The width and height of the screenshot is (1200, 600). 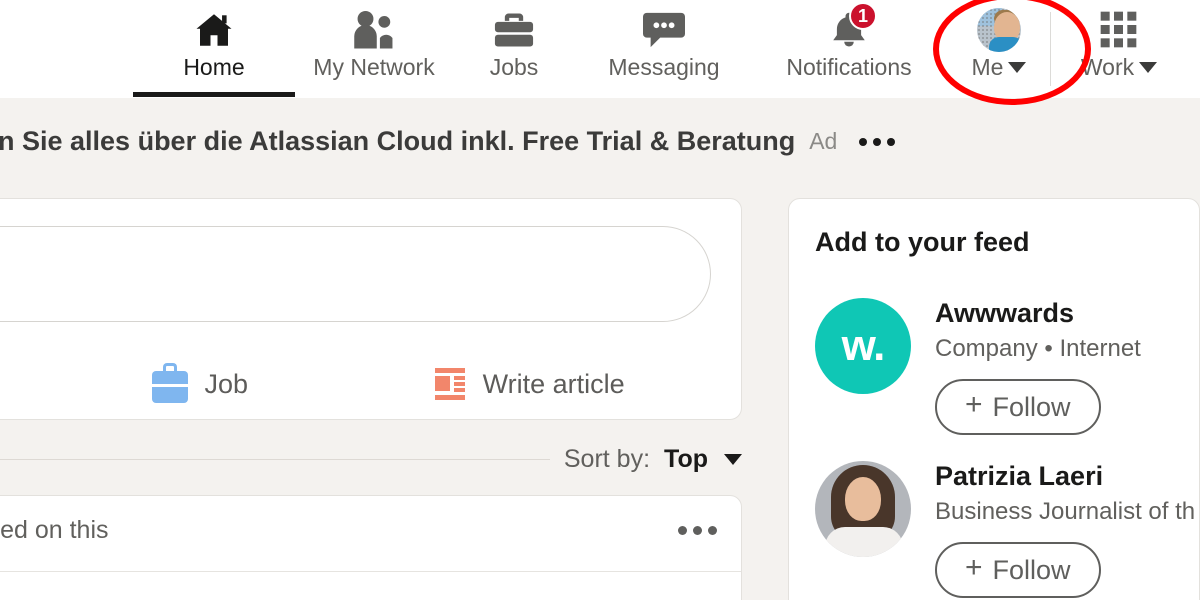 I want to click on post-context-action: commented on this, so click(x=54, y=530).